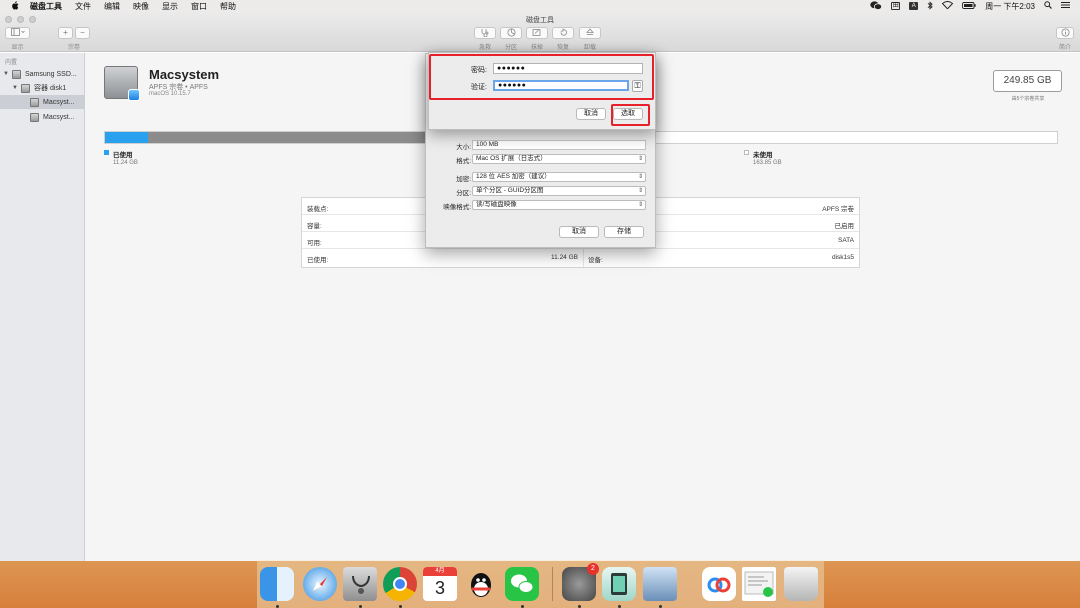 The width and height of the screenshot is (1080, 608). Describe the element at coordinates (18, 6) in the screenshot. I see `apple-menu-icon` at that location.